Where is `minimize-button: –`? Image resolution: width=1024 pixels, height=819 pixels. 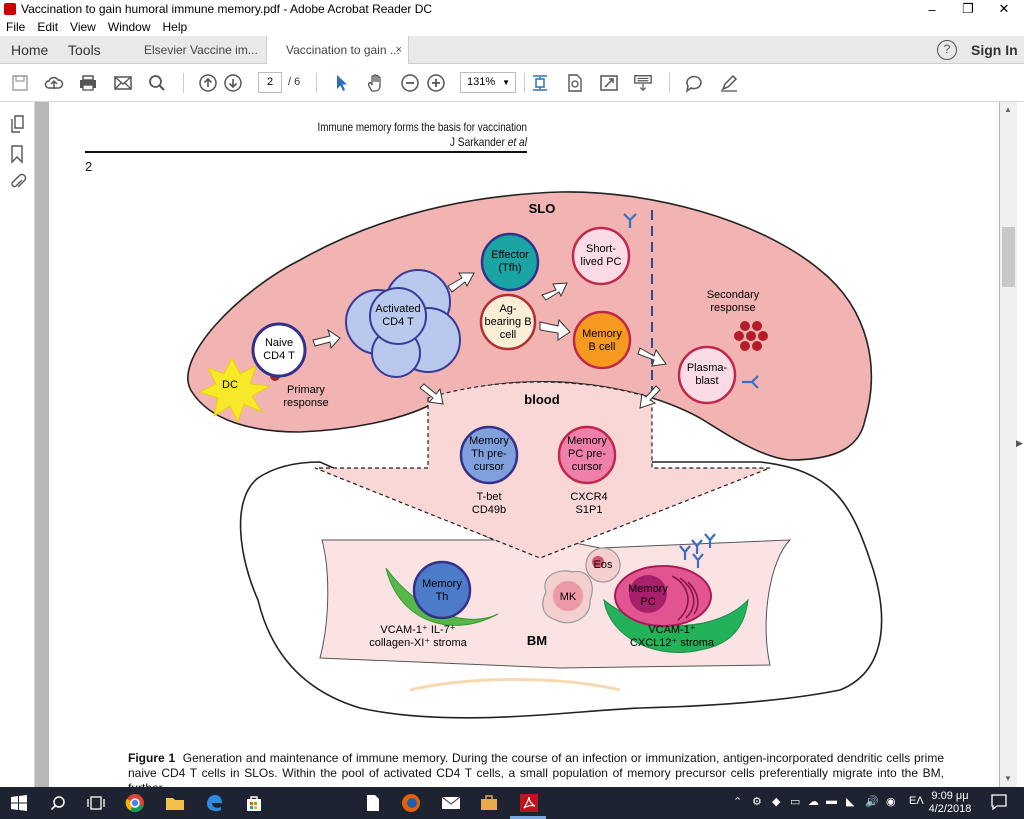 minimize-button: – is located at coordinates (932, 9).